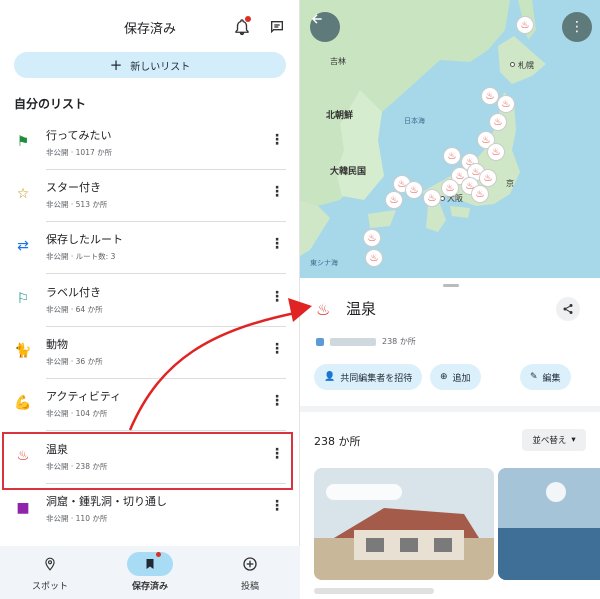 This screenshot has width=600, height=599. I want to click on tab-post: 投稿, so click(250, 572).